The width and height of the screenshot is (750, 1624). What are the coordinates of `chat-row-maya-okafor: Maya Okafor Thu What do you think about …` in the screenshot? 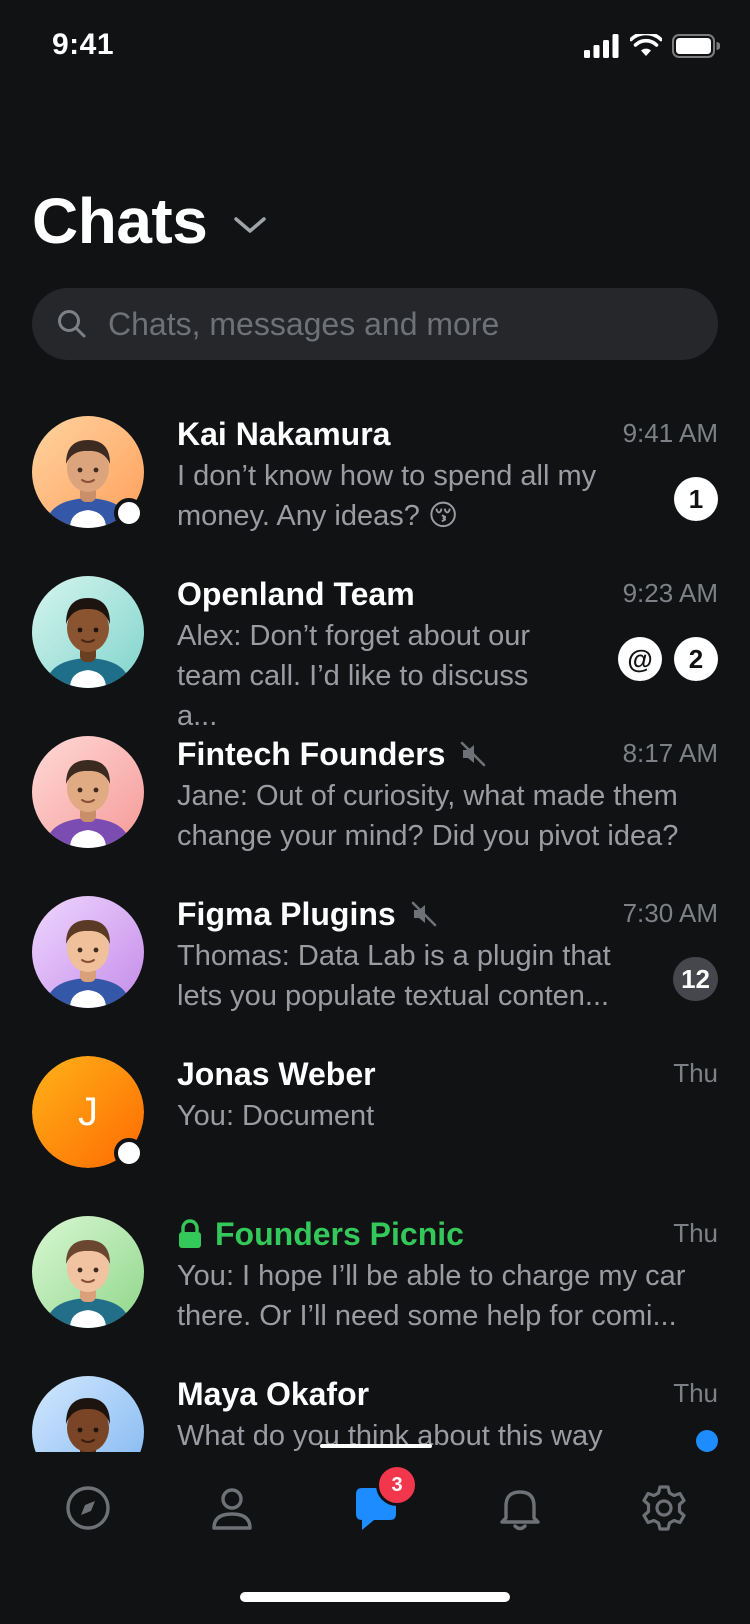 It's located at (375, 1406).